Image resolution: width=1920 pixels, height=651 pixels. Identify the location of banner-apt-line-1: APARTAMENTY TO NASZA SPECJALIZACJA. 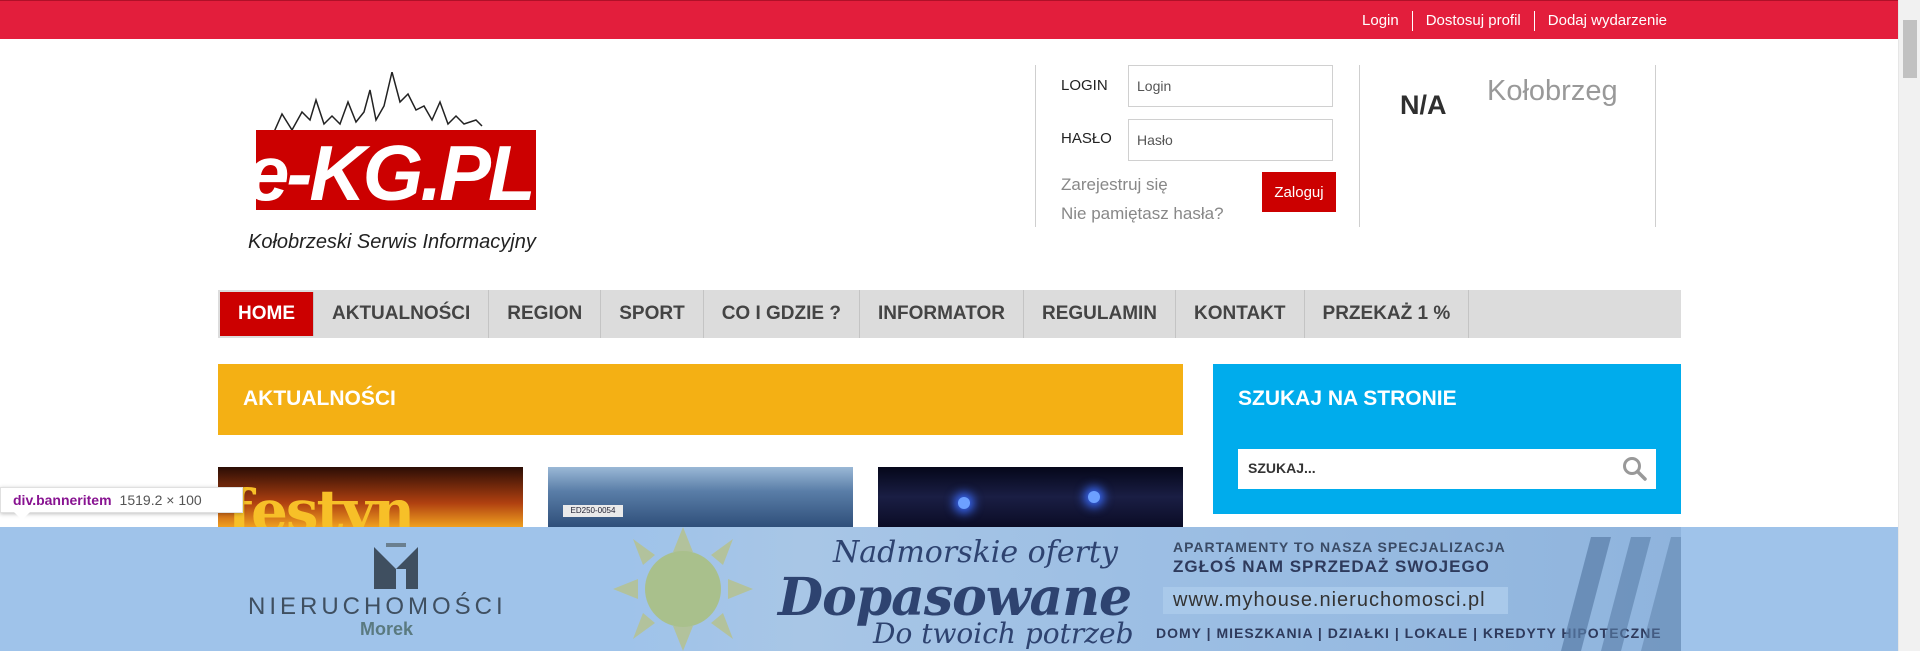
(1339, 547).